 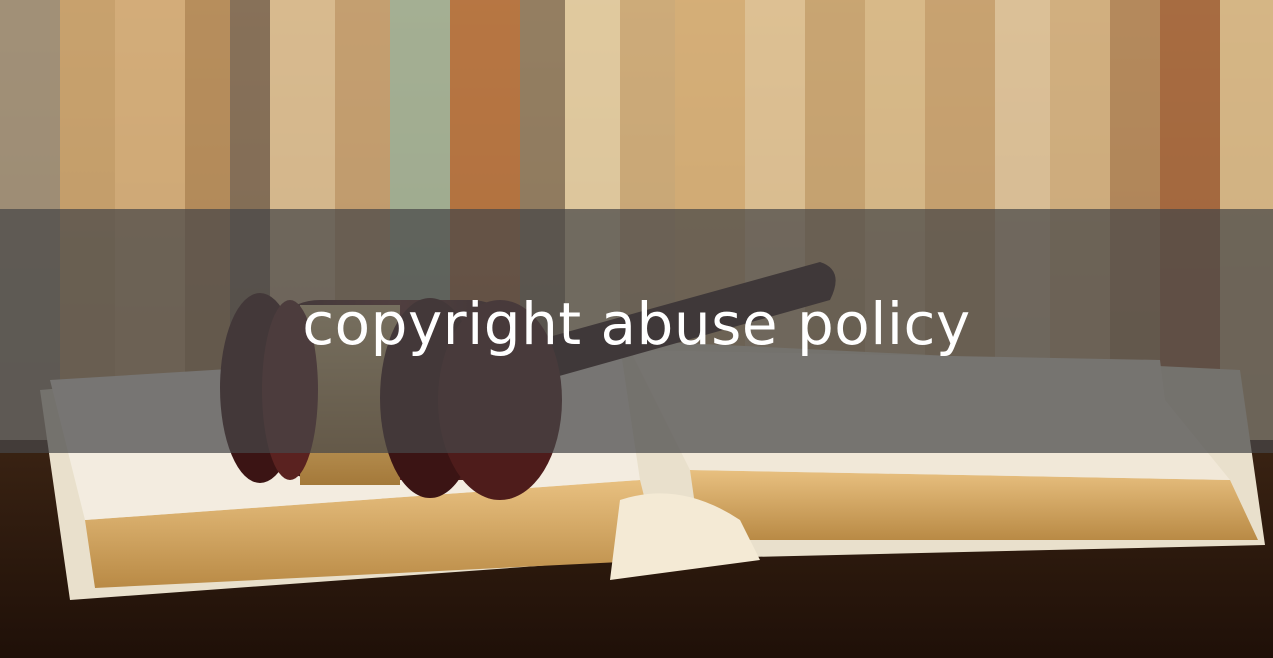 I want to click on page-title: copyright abuse policy, so click(x=636, y=324).